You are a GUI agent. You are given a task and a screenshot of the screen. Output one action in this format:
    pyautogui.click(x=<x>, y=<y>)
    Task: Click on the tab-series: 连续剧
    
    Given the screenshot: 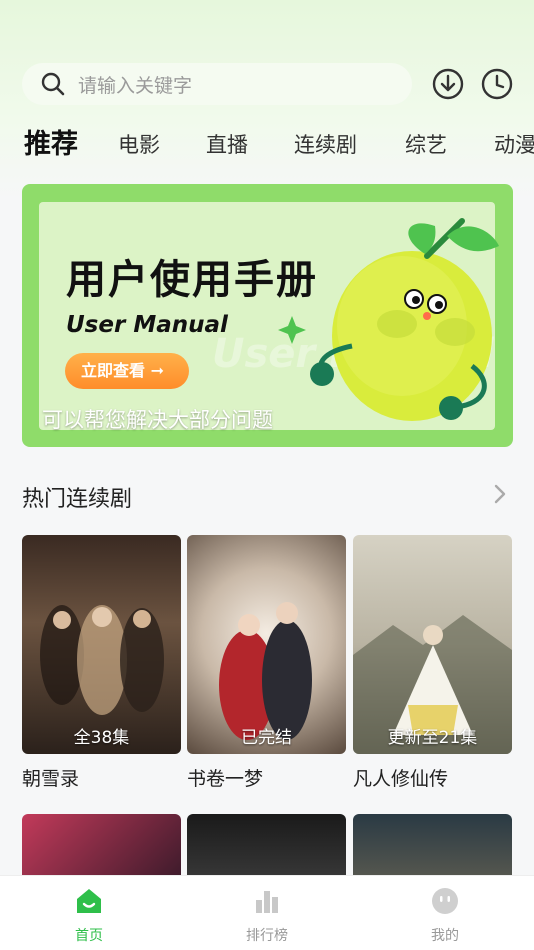 What is the action you would take?
    pyautogui.click(x=325, y=145)
    